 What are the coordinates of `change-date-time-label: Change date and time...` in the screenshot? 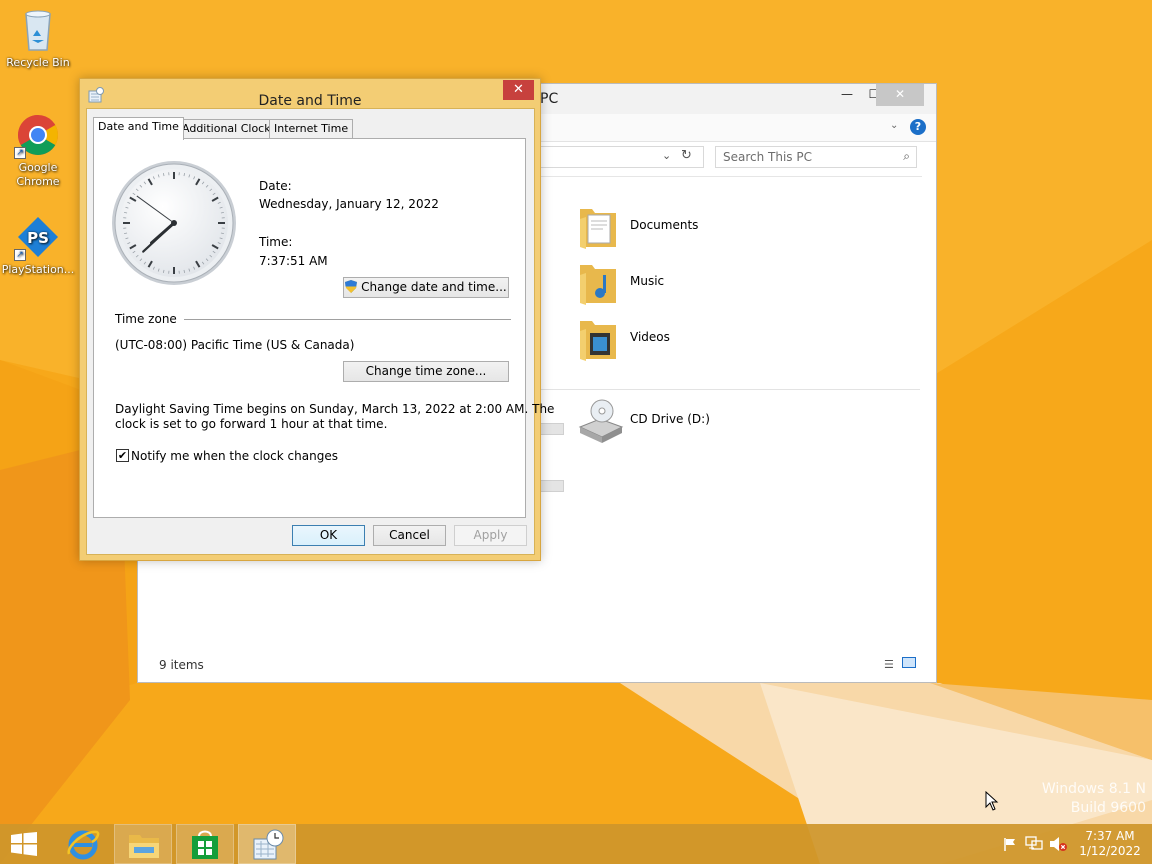 It's located at (434, 287).